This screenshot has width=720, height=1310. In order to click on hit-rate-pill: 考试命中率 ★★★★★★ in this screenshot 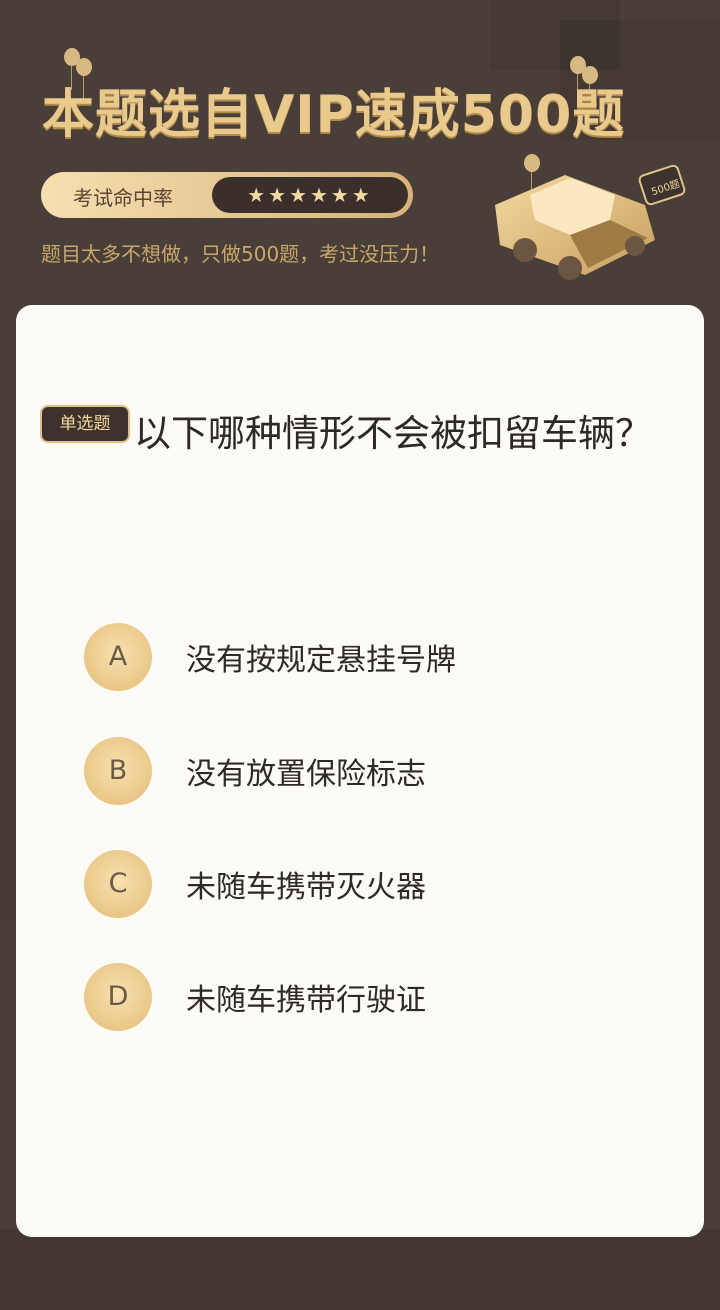, I will do `click(227, 195)`.